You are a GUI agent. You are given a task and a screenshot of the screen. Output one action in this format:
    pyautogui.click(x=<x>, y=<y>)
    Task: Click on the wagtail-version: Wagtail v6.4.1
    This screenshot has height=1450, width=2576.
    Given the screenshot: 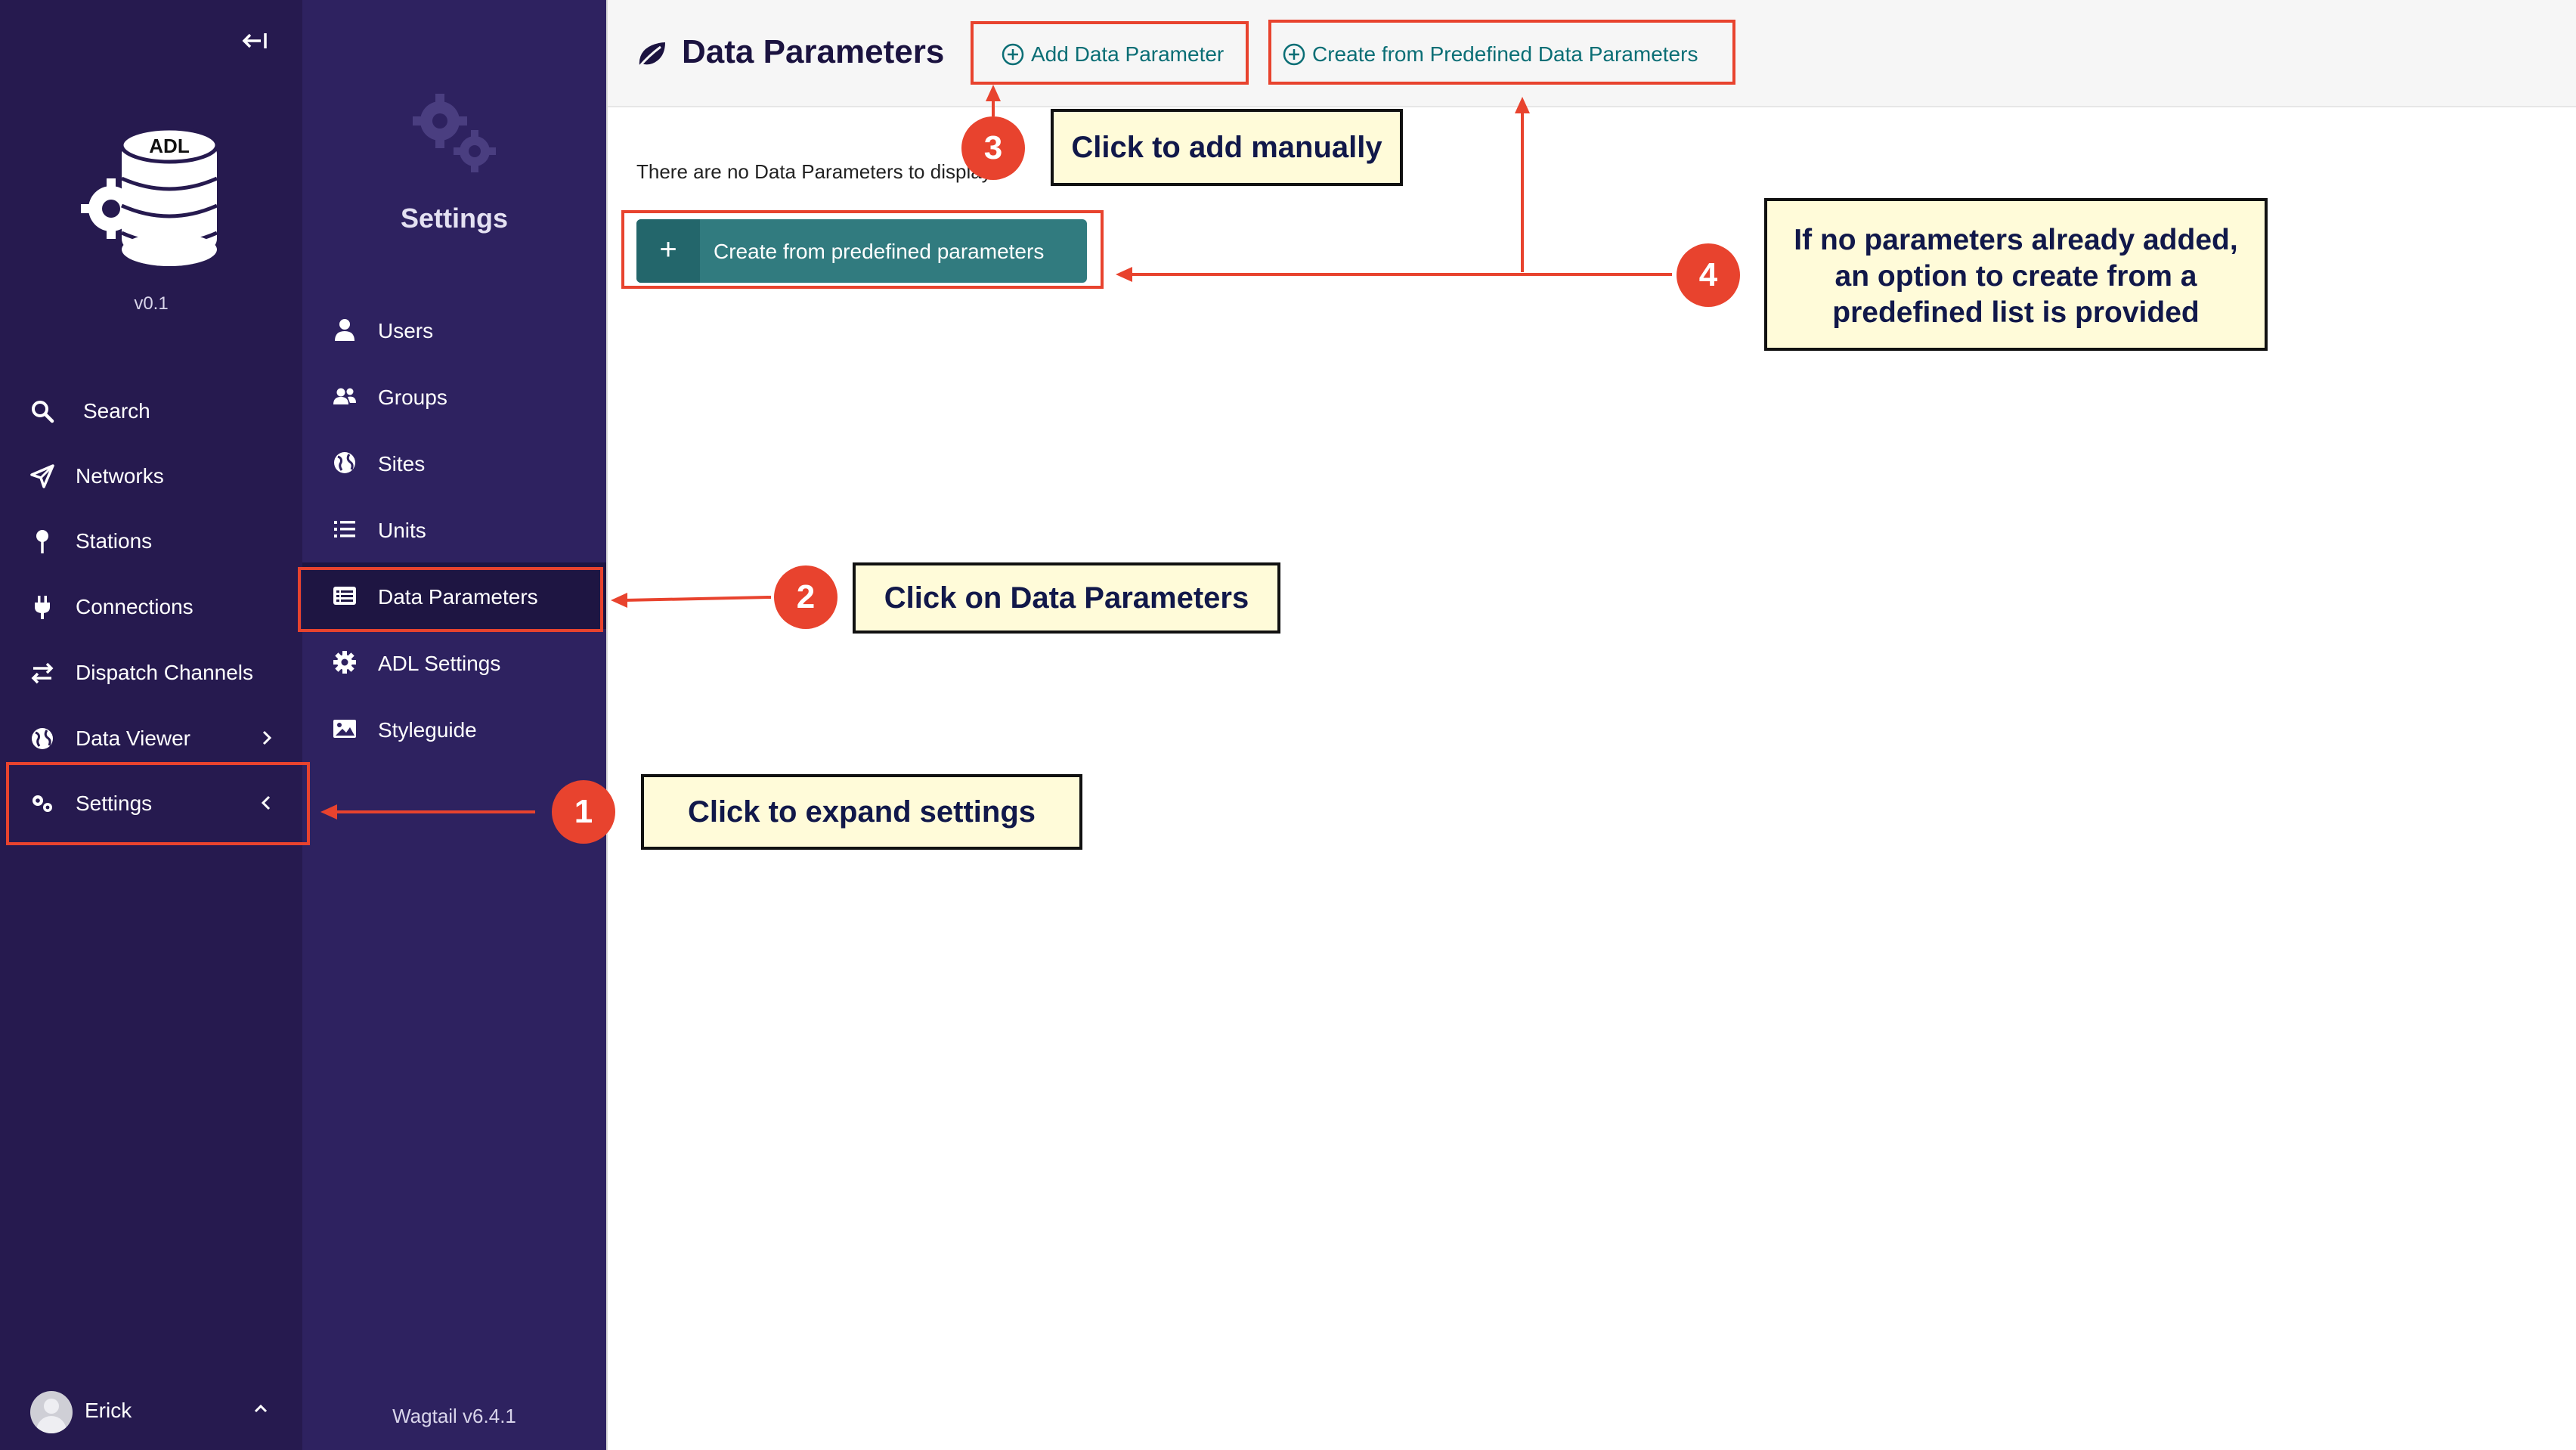 What is the action you would take?
    pyautogui.click(x=454, y=1416)
    